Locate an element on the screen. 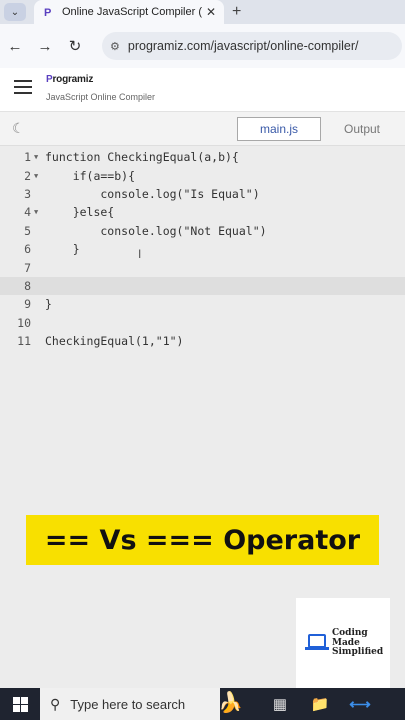  weather-widget-icon: 🍌 is located at coordinates (230, 702).